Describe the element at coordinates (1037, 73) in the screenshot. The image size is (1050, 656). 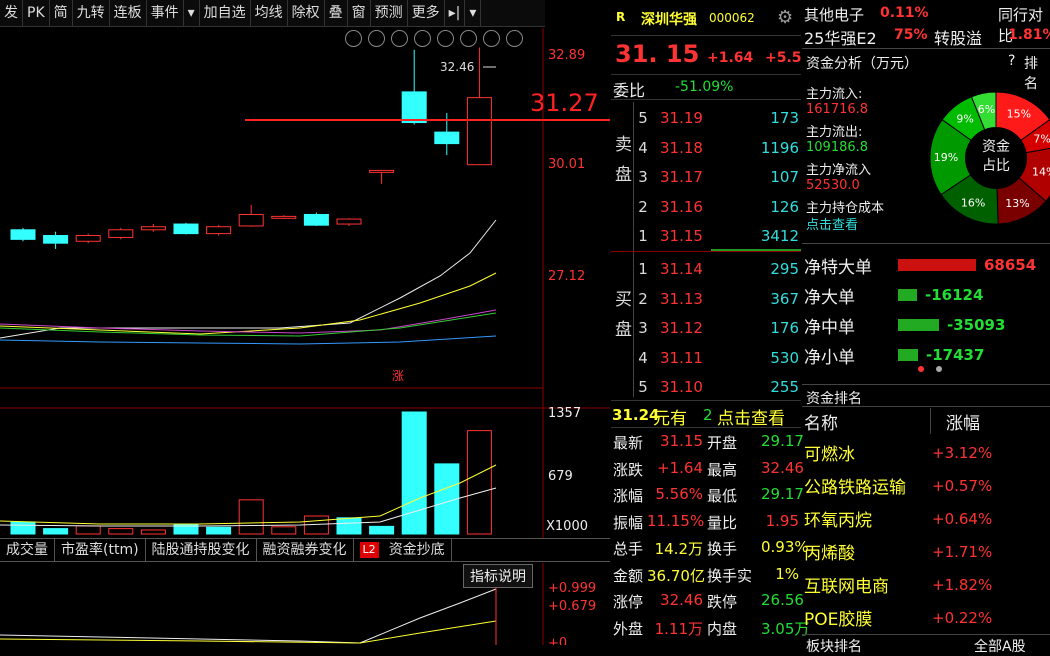
I see `fund-rank-link: 排名` at that location.